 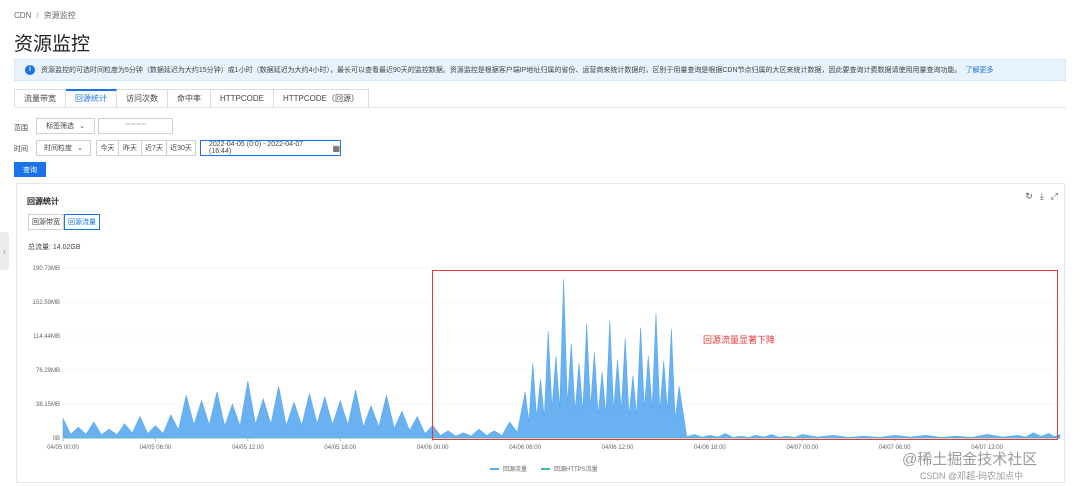 What do you see at coordinates (970, 459) in the screenshot?
I see `watermark-juejin: @稀土掘金技术社区` at bounding box center [970, 459].